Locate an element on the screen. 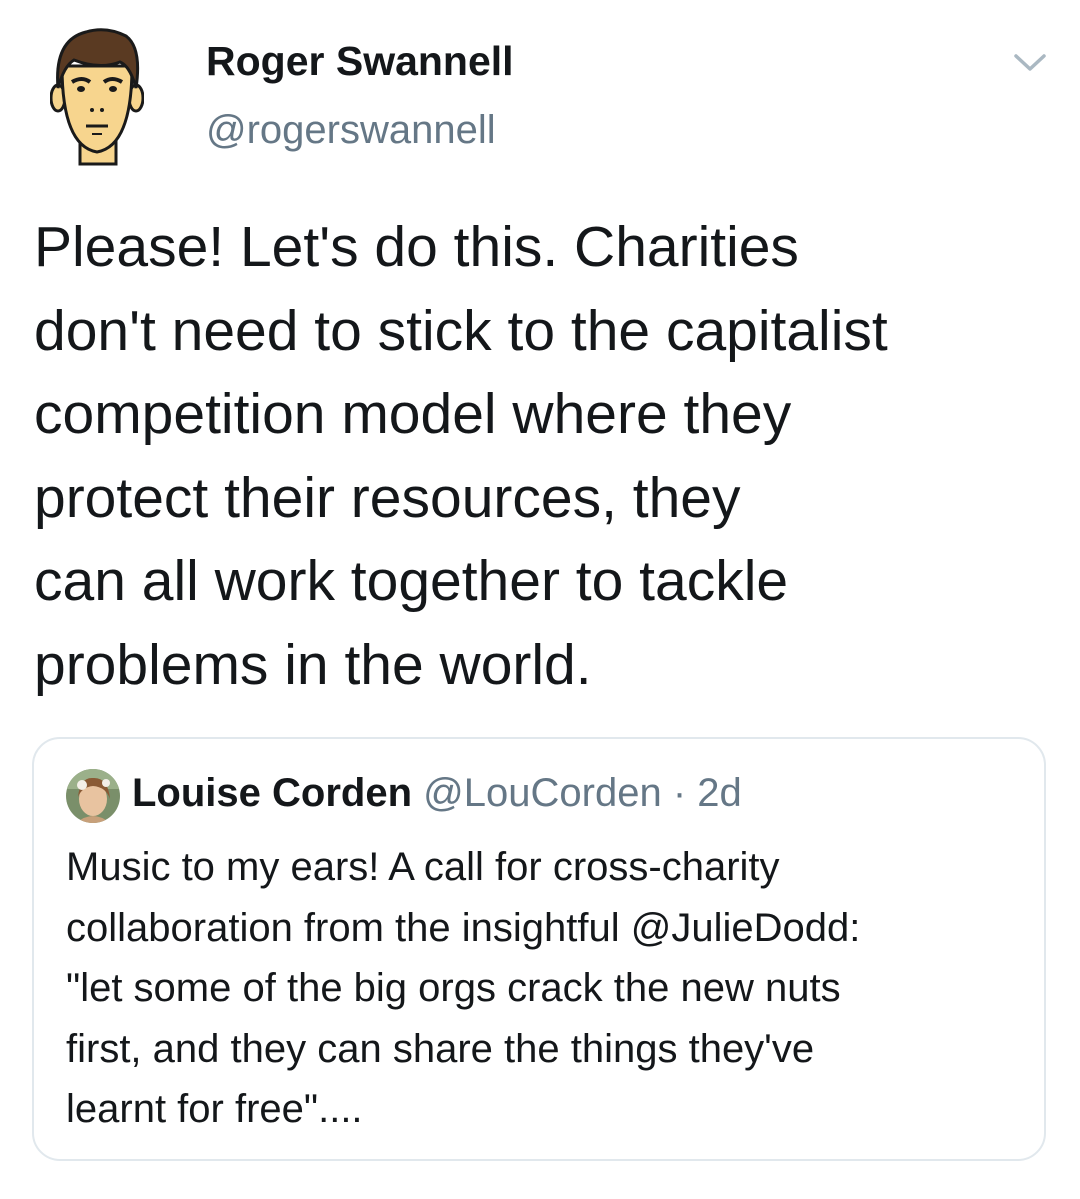 The height and width of the screenshot is (1199, 1080). photo-avatar-icon is located at coordinates (93, 796).